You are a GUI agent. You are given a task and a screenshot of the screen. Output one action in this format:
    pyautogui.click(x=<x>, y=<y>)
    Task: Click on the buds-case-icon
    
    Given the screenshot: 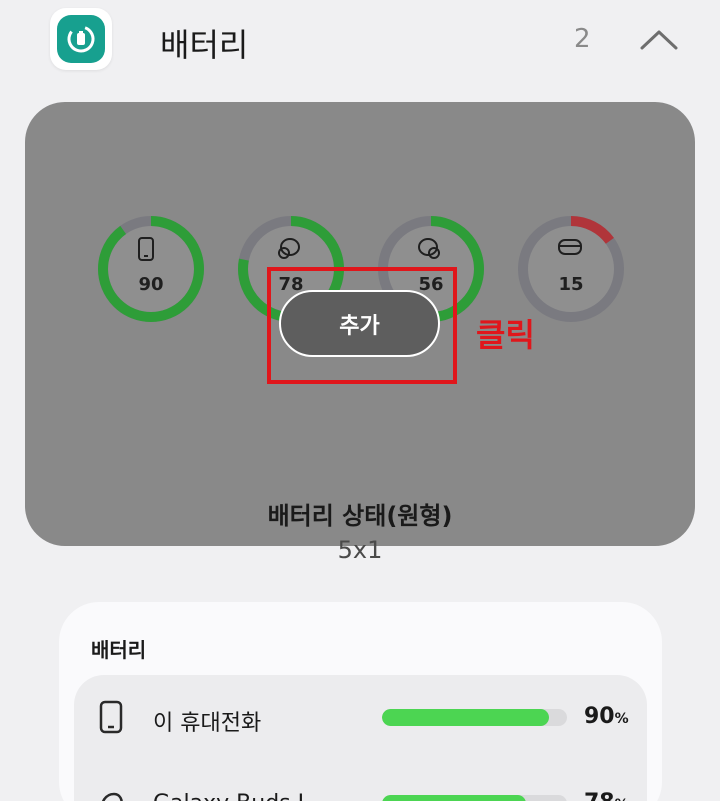 What is the action you would take?
    pyautogui.click(x=571, y=251)
    